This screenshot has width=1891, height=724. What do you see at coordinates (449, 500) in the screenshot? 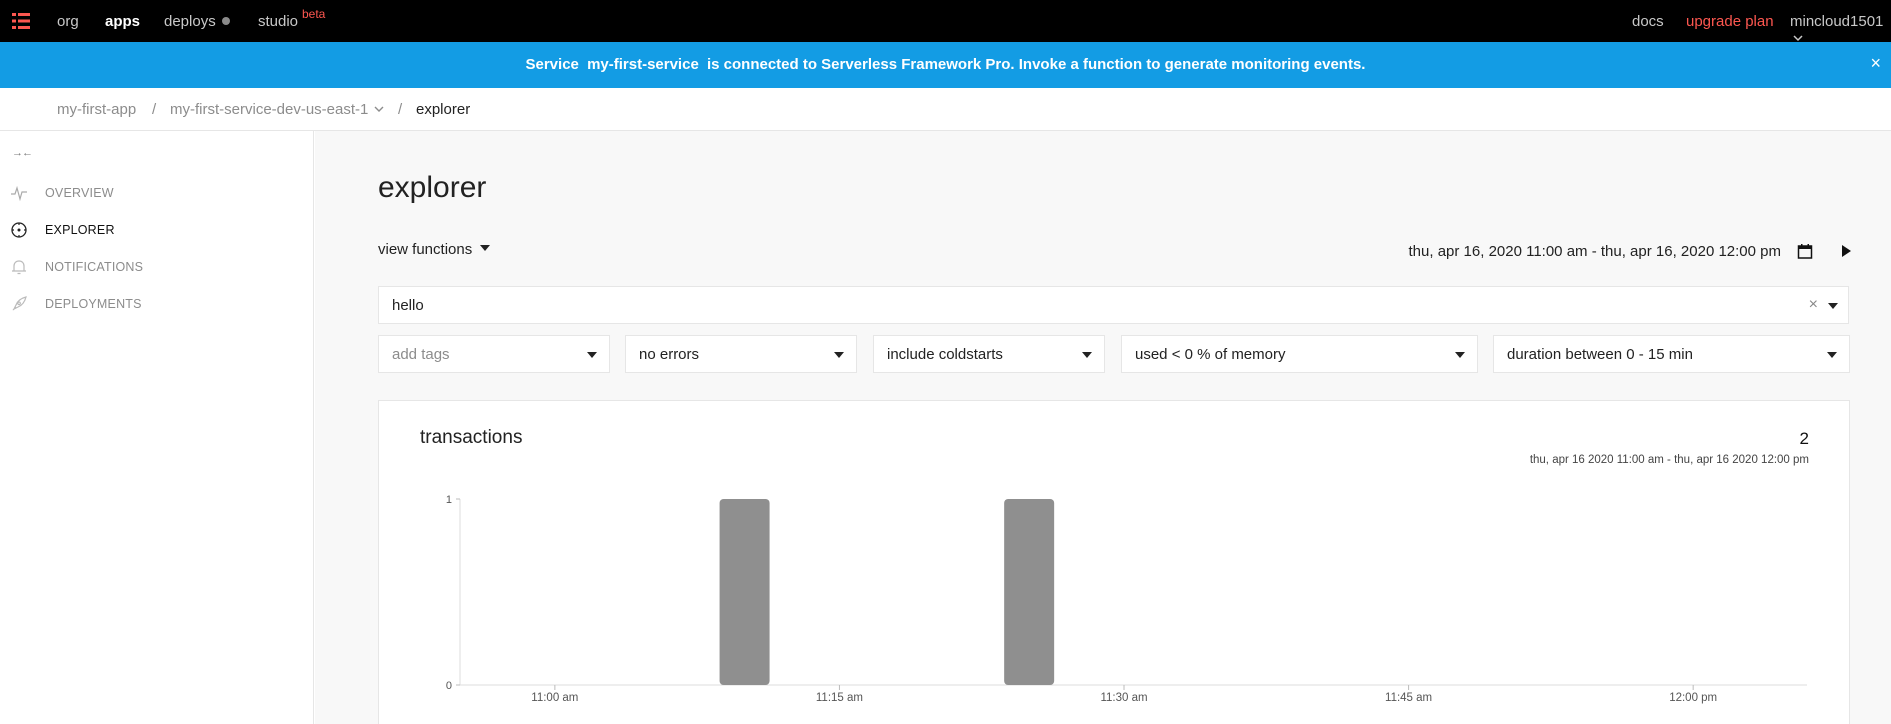
I see `y-tick-label: 1` at bounding box center [449, 500].